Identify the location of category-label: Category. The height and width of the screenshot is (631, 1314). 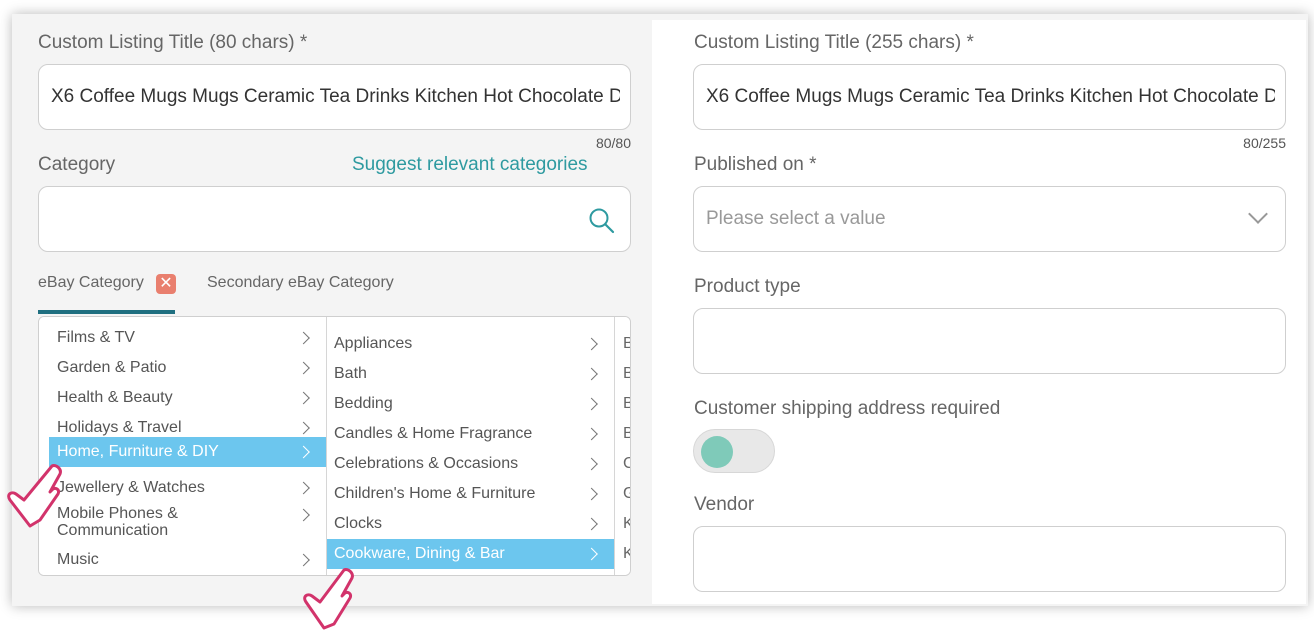
(77, 164).